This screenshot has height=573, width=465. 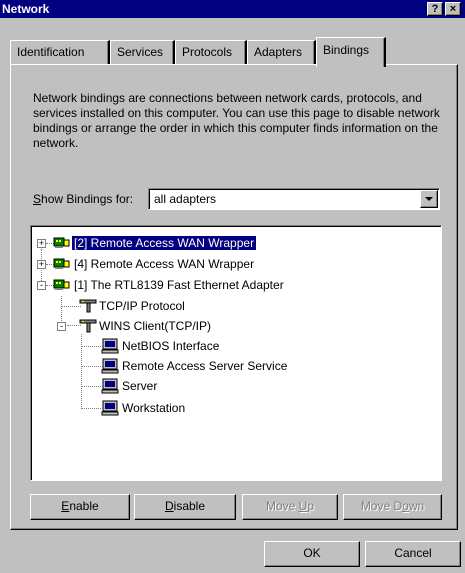 I want to click on move-up-button: Move Up, so click(x=290, y=507).